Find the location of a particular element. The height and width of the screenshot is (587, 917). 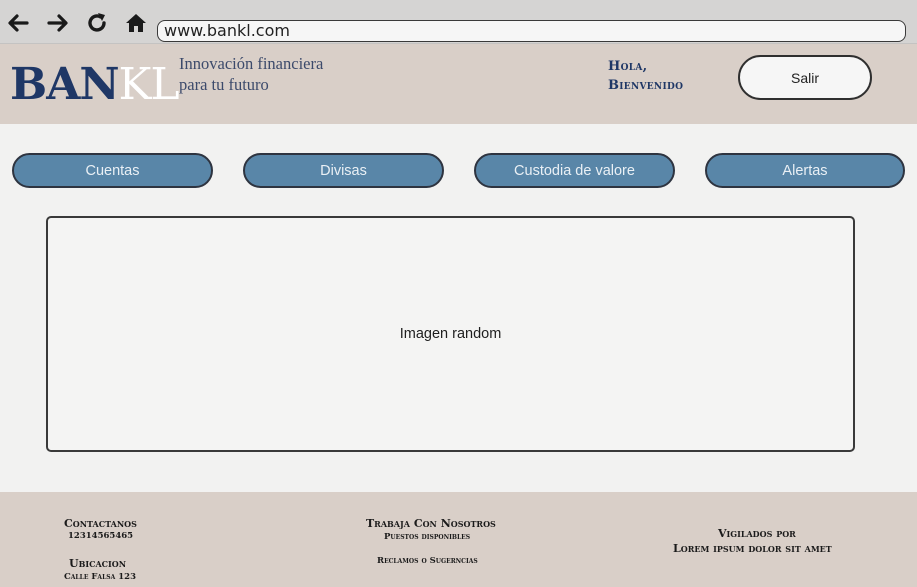

tab-divisas: Divisas is located at coordinates (343, 170).